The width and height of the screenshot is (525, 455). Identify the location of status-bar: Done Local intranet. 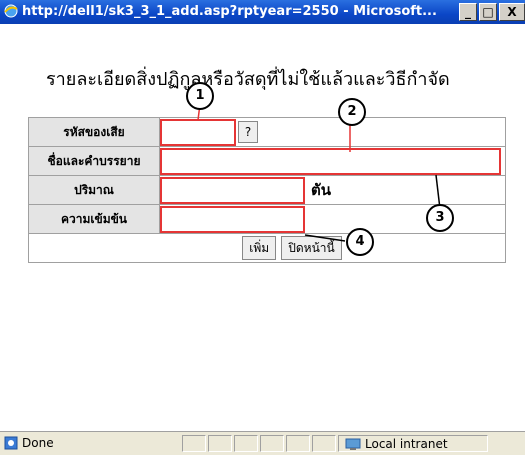
(262, 443).